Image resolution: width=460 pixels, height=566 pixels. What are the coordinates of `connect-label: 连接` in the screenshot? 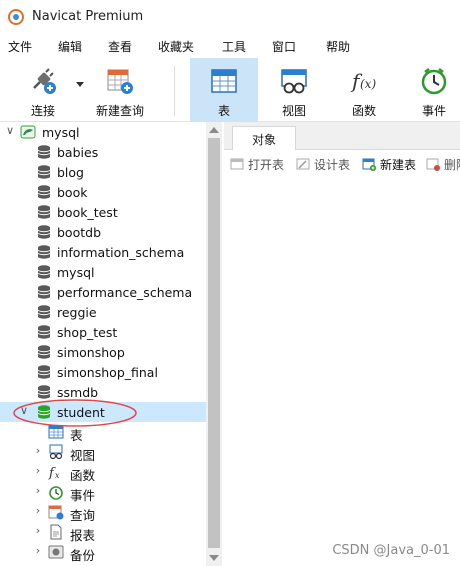 It's located at (42, 111).